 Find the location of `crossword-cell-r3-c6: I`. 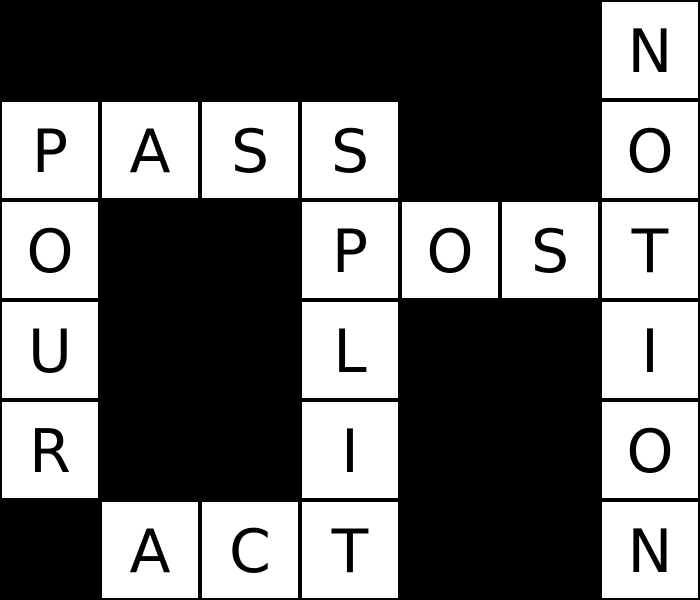

crossword-cell-r3-c6: I is located at coordinates (650, 350).